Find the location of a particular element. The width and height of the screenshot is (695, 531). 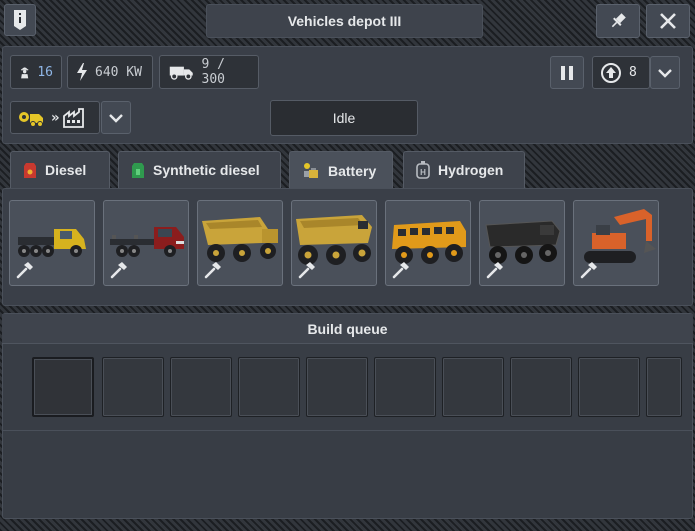

capacity-stat: 9 / 300 is located at coordinates (209, 72).